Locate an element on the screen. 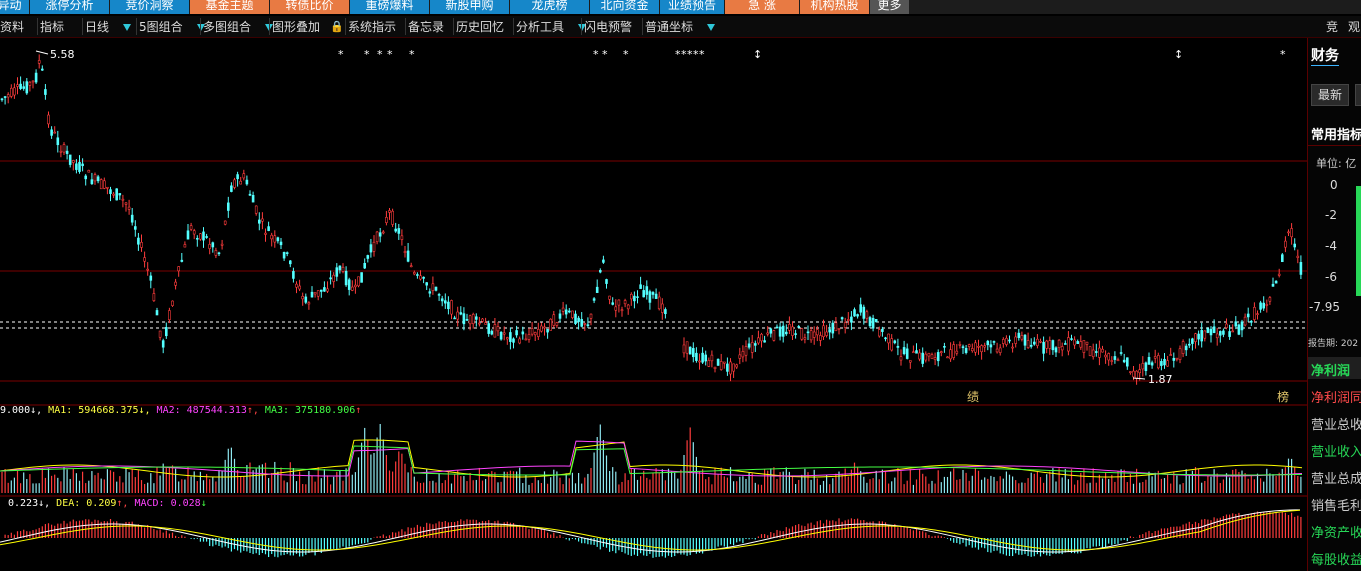 This screenshot has width=1361, height=571. toolbar-item-label: 日线 is located at coordinates (97, 27).